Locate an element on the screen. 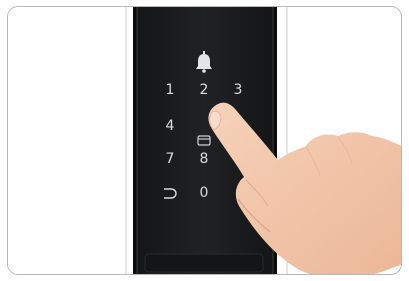  key-1: 1 is located at coordinates (170, 90).